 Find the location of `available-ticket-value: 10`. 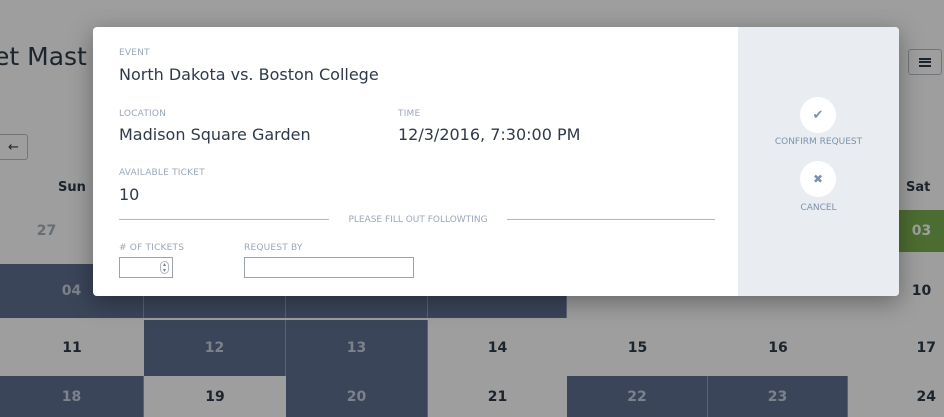

available-ticket-value: 10 is located at coordinates (129, 194).